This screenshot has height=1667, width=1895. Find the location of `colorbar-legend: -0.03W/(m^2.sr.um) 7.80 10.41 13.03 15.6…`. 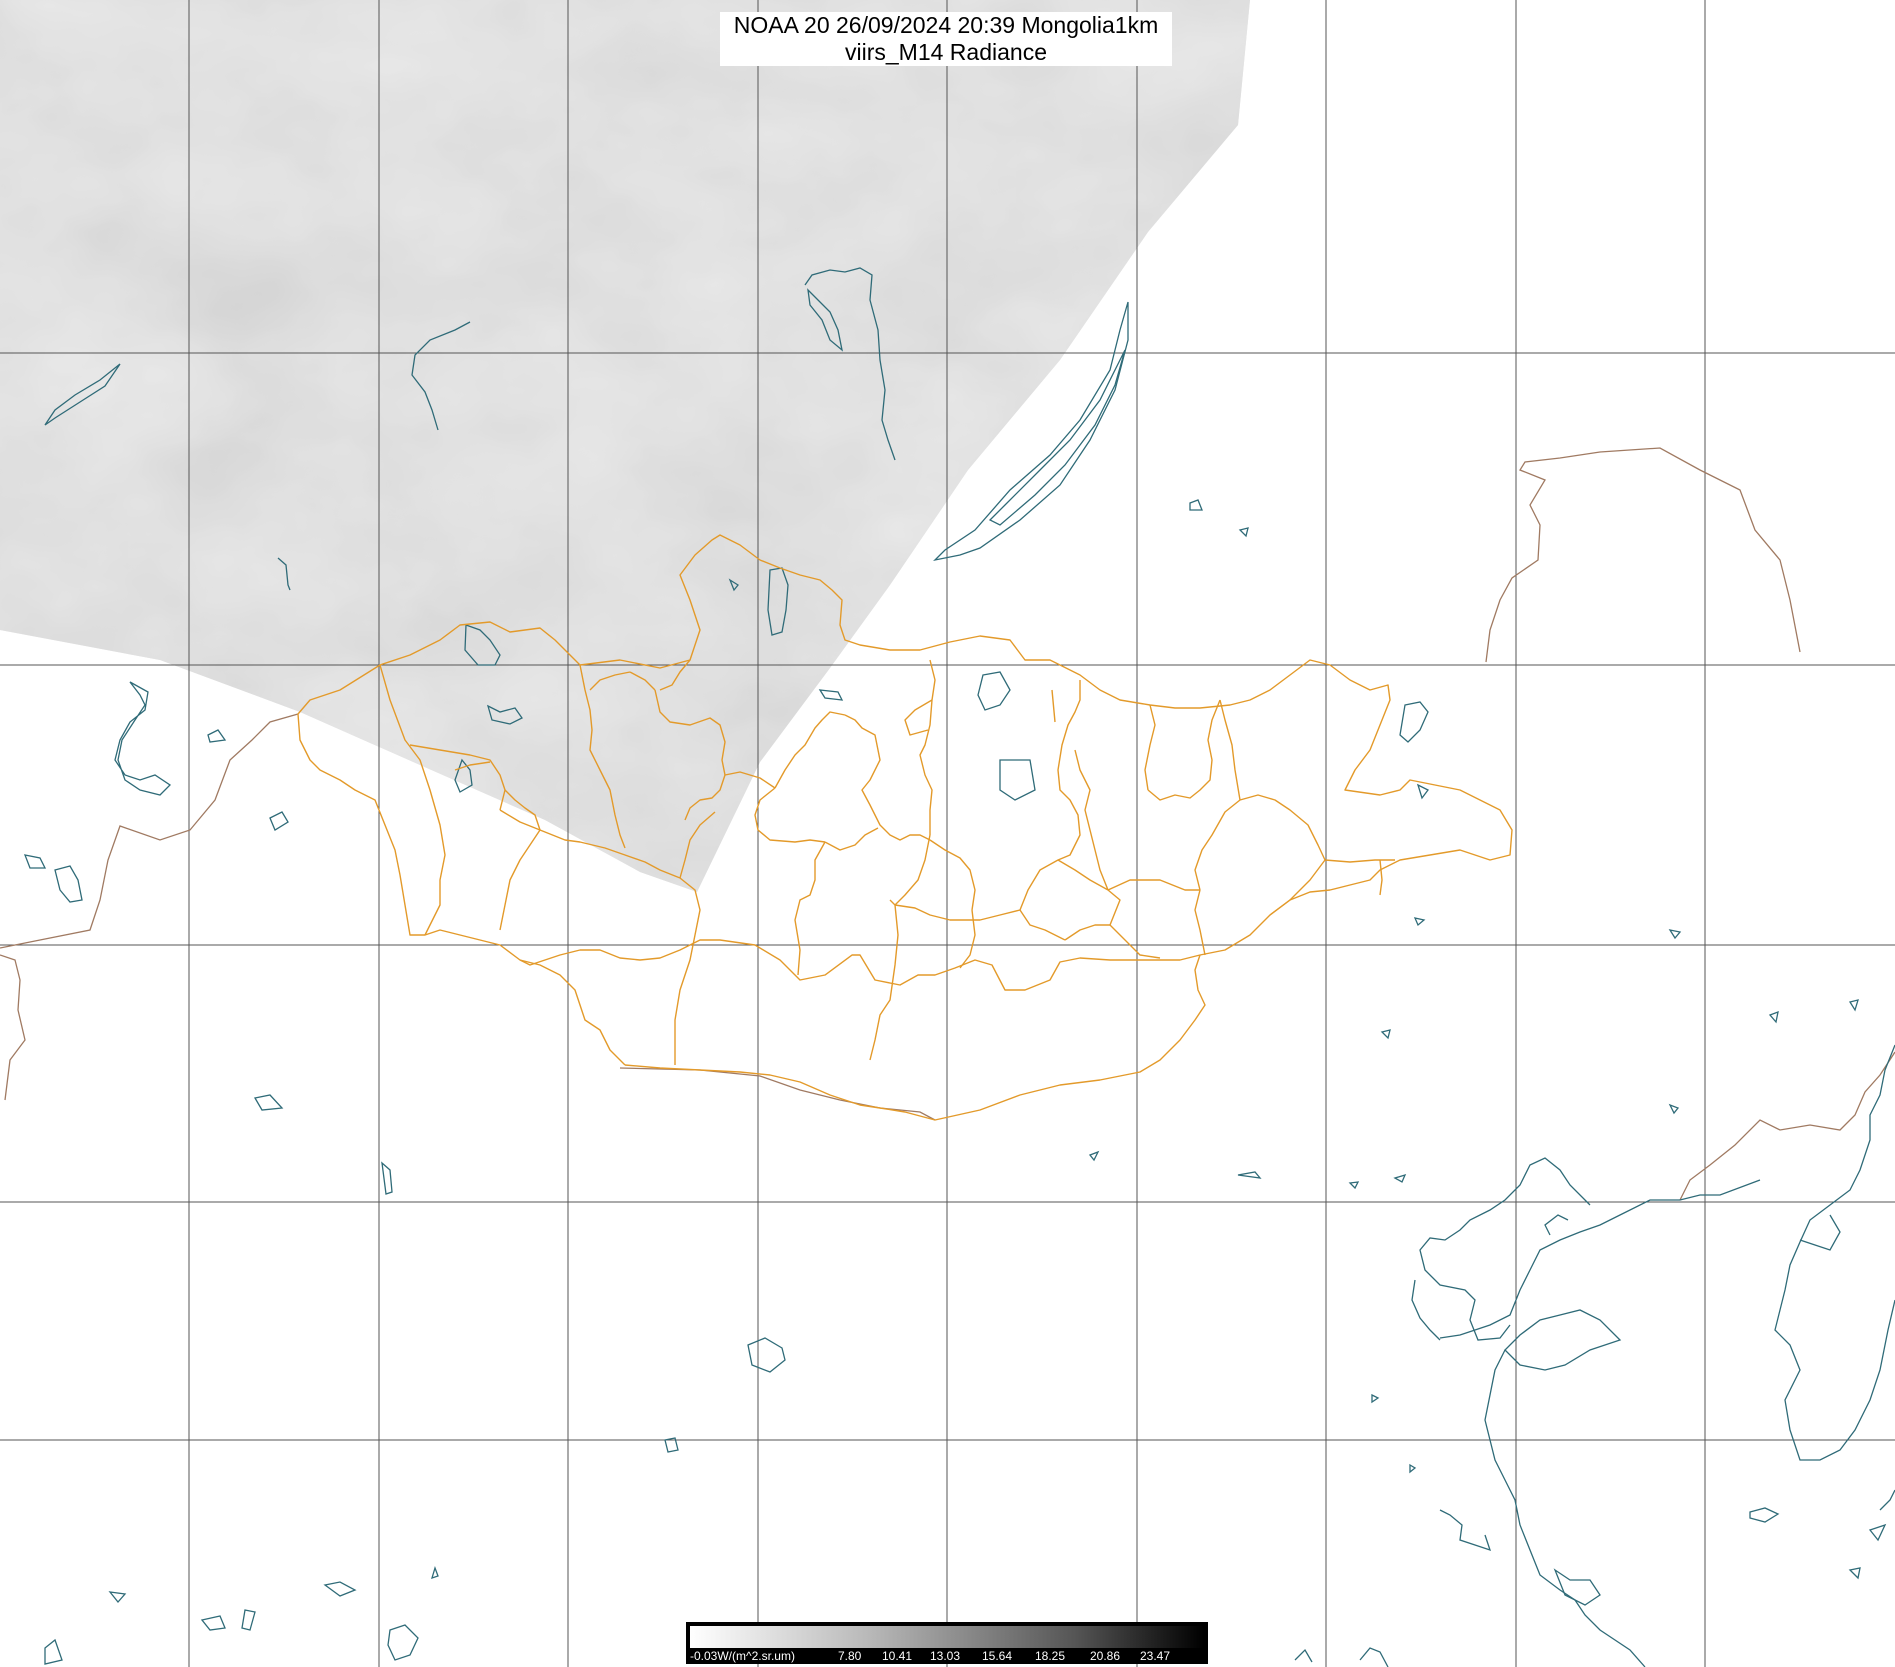

colorbar-legend: -0.03W/(m^2.sr.um) 7.80 10.41 13.03 15.6… is located at coordinates (947, 1643).